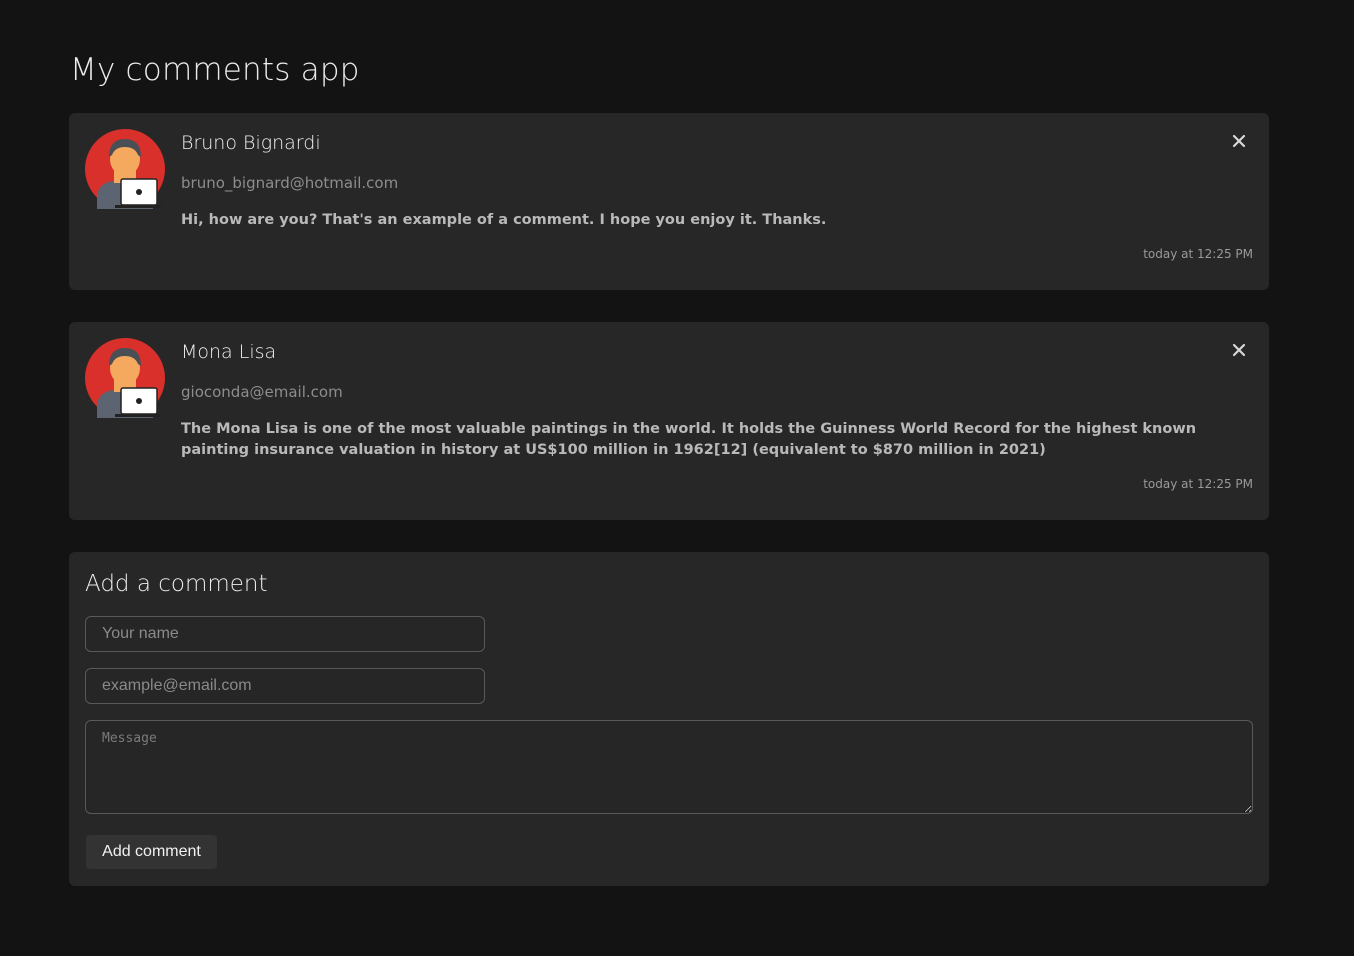 This screenshot has width=1354, height=956. What do you see at coordinates (229, 352) in the screenshot?
I see `comment-author: Mona Lisa` at bounding box center [229, 352].